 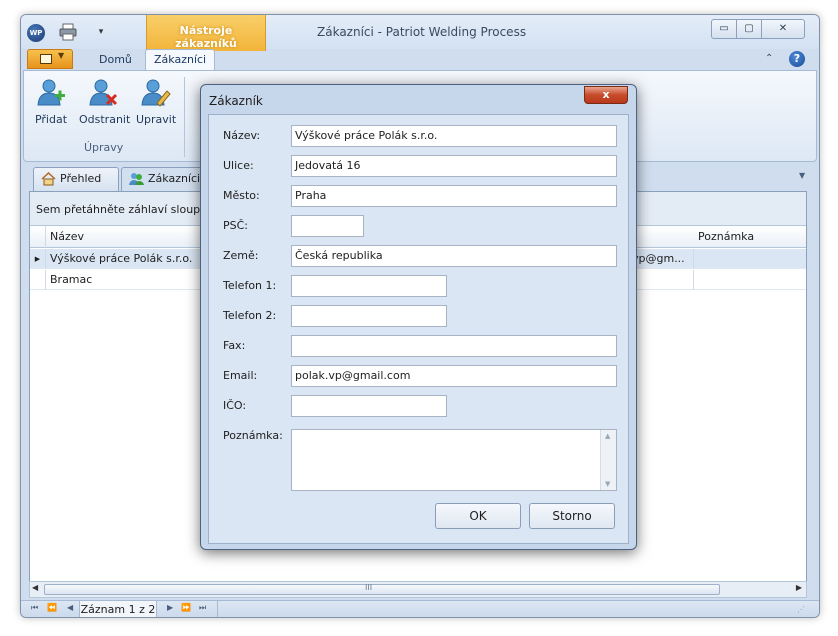 I want to click on add-customer-button: Přidat, so click(x=51, y=107).